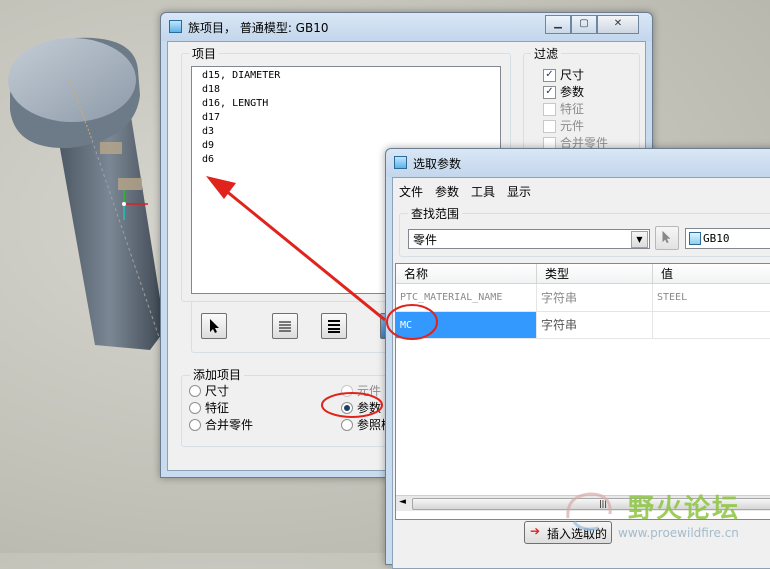 The width and height of the screenshot is (770, 569). I want to click on family-window-title: 族项目， 普通模型: GB10, so click(258, 28).